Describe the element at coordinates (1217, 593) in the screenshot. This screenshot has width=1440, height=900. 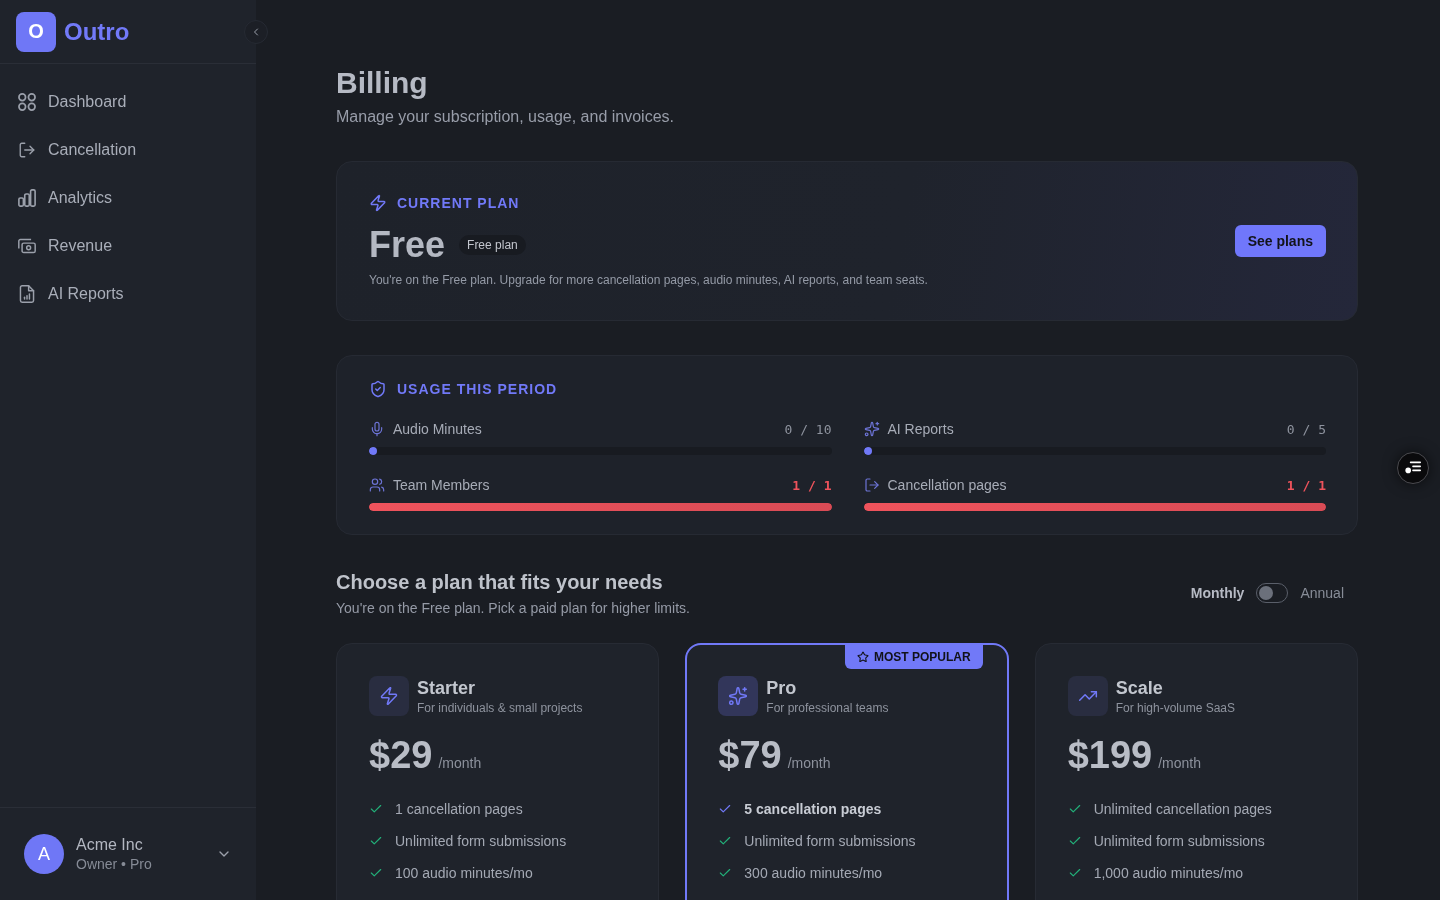
I see `billing-option-label: Monthly` at that location.